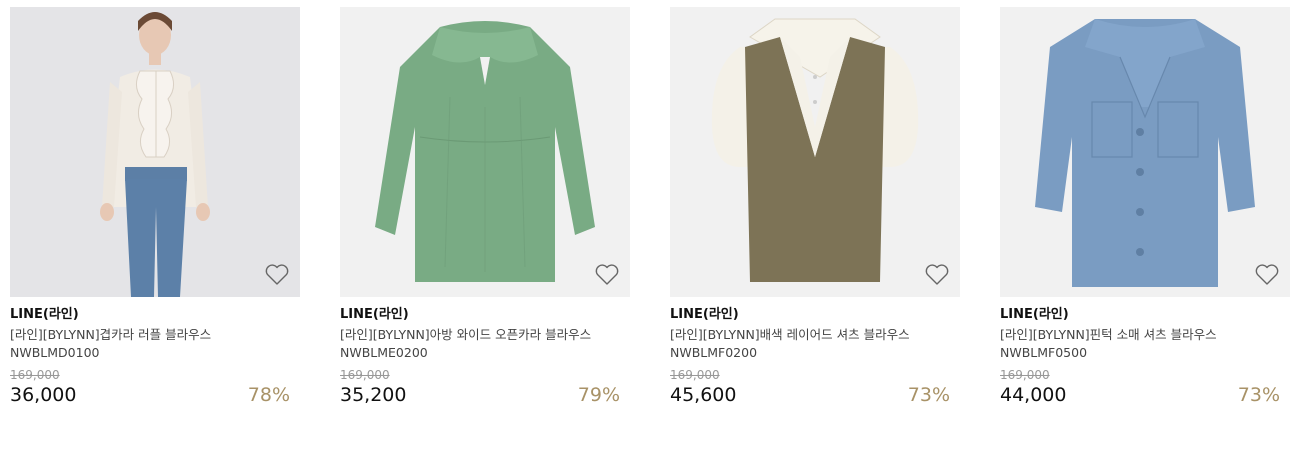  Describe the element at coordinates (373, 395) in the screenshot. I see `sale-price: 35,200` at that location.